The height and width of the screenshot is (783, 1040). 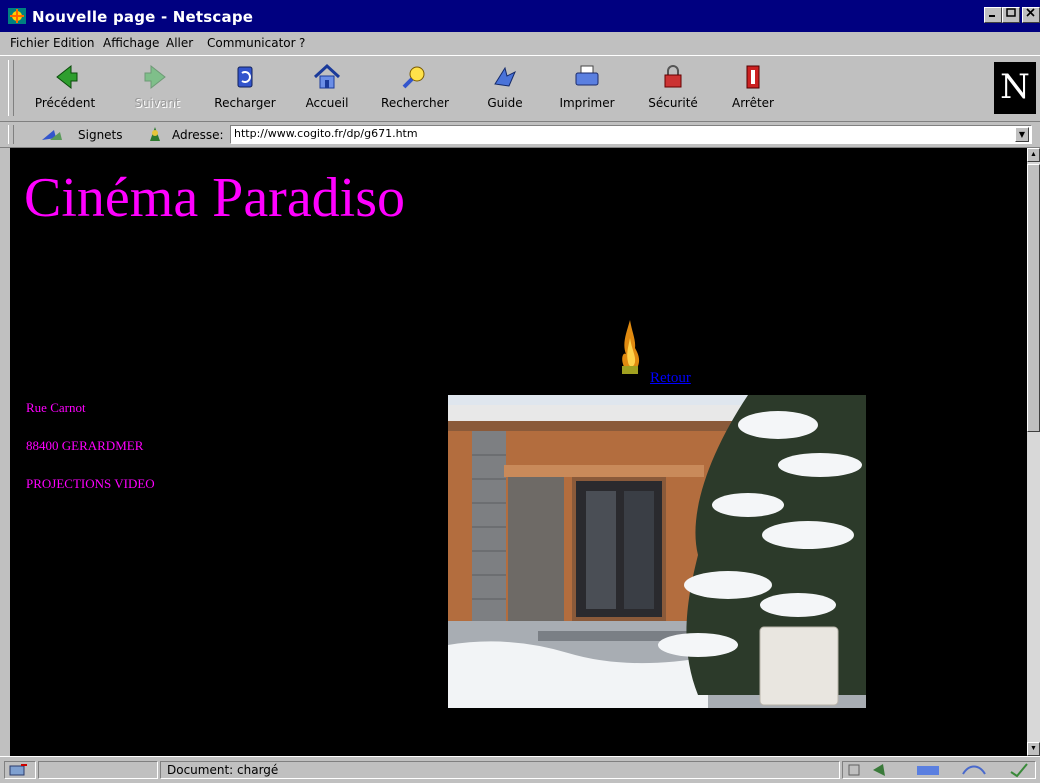 I want to click on menu-affichage: Affichage, so click(x=131, y=43).